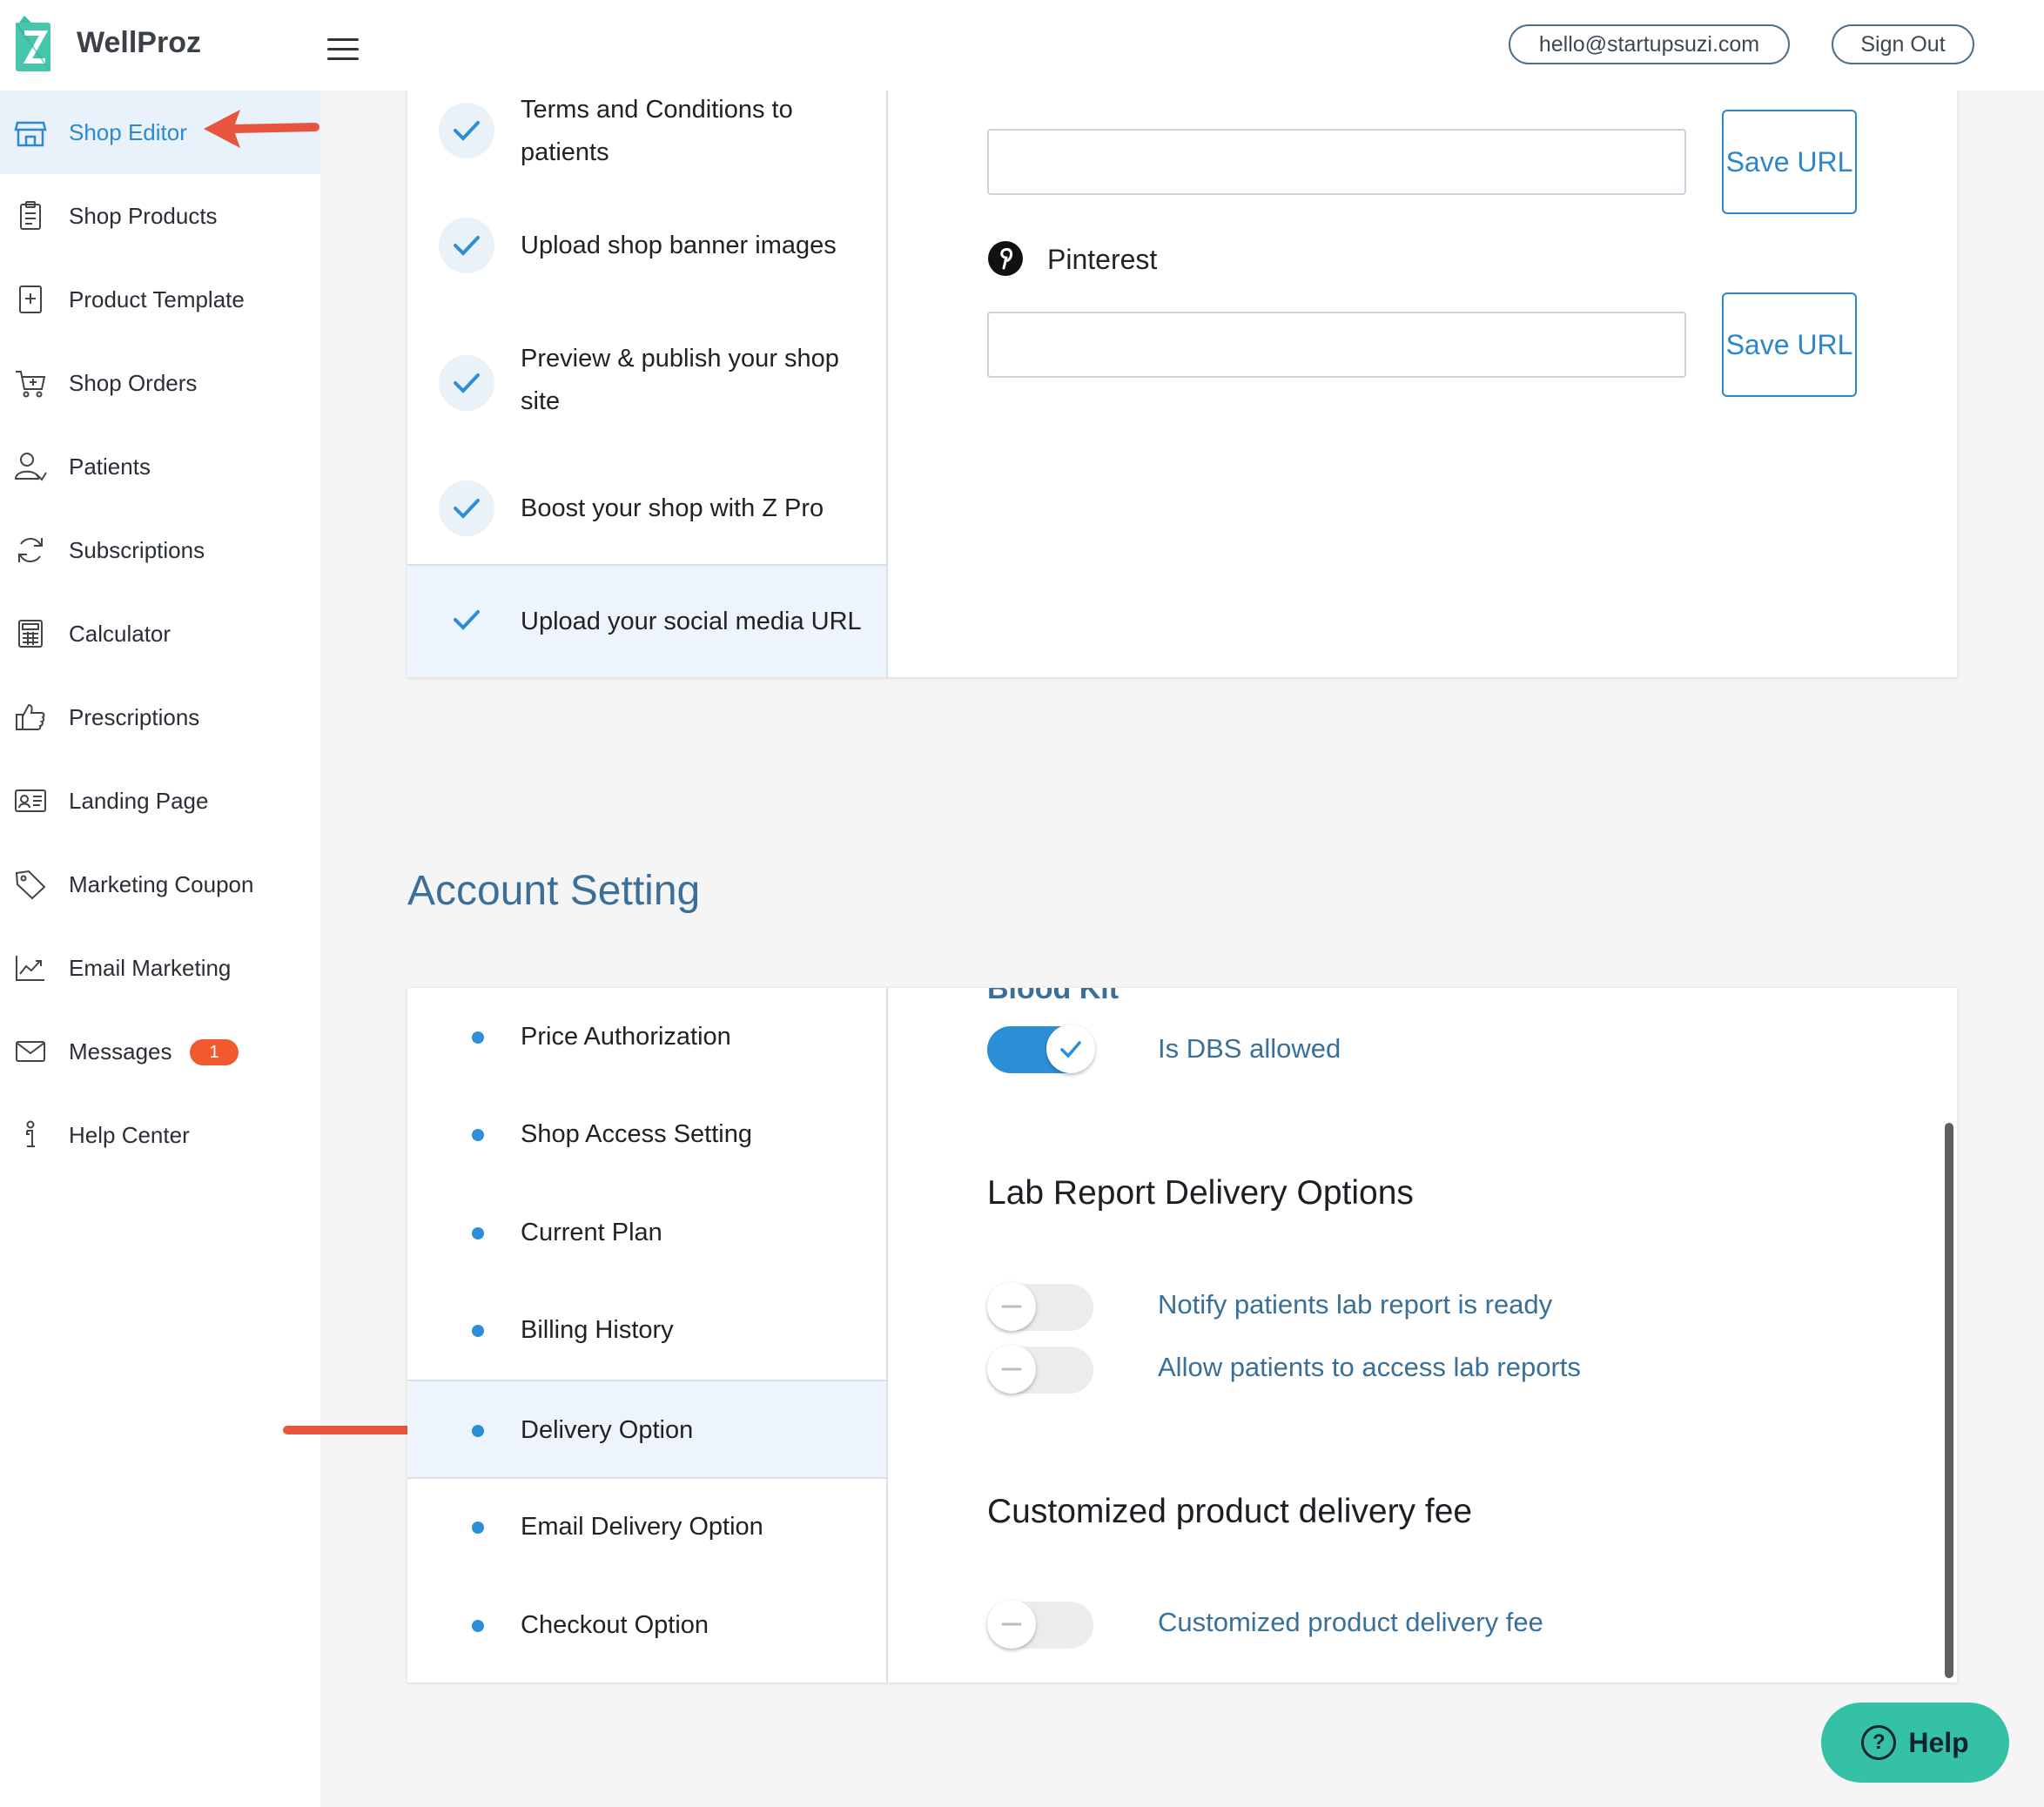 The height and width of the screenshot is (1807, 2044). What do you see at coordinates (1649, 44) in the screenshot?
I see `account-email-button: hello@startupsuzi.com` at bounding box center [1649, 44].